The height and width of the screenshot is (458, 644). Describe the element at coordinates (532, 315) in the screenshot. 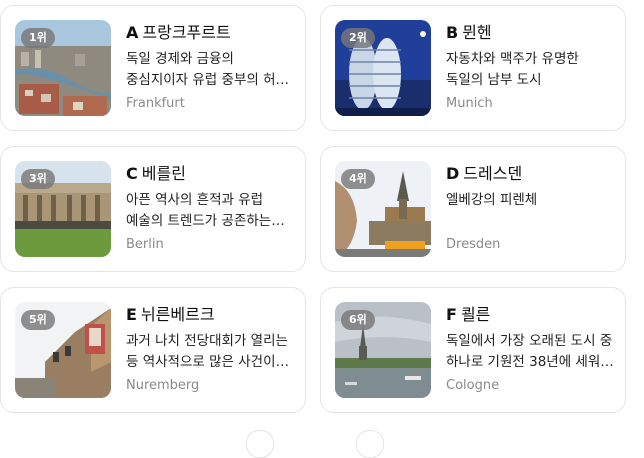

I see `city-title: F 쾰른` at that location.